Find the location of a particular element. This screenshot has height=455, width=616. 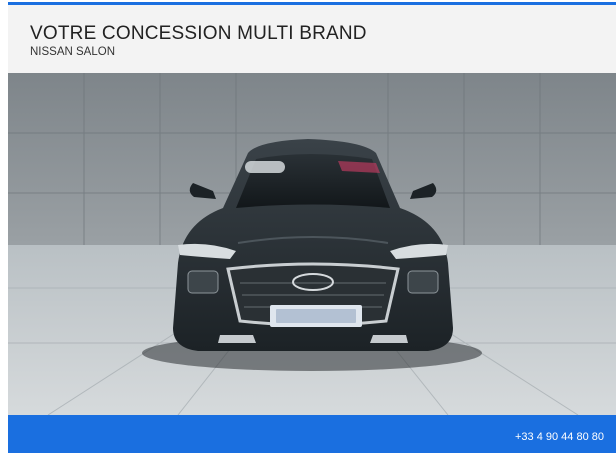

dealer-subtitle: NISSAN SALON is located at coordinates (72, 52).